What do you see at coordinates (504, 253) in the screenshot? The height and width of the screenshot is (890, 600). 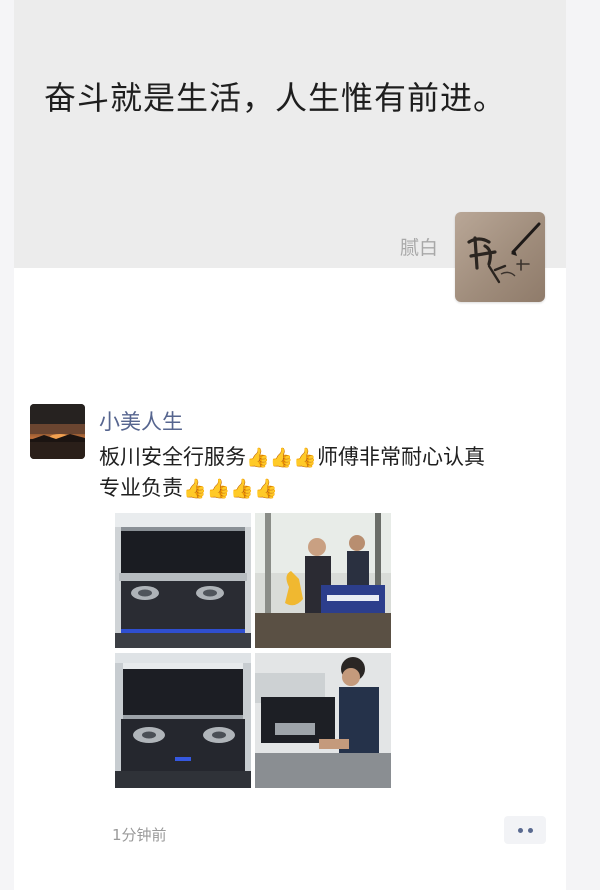 I see `calligraphy-pen-icon` at bounding box center [504, 253].